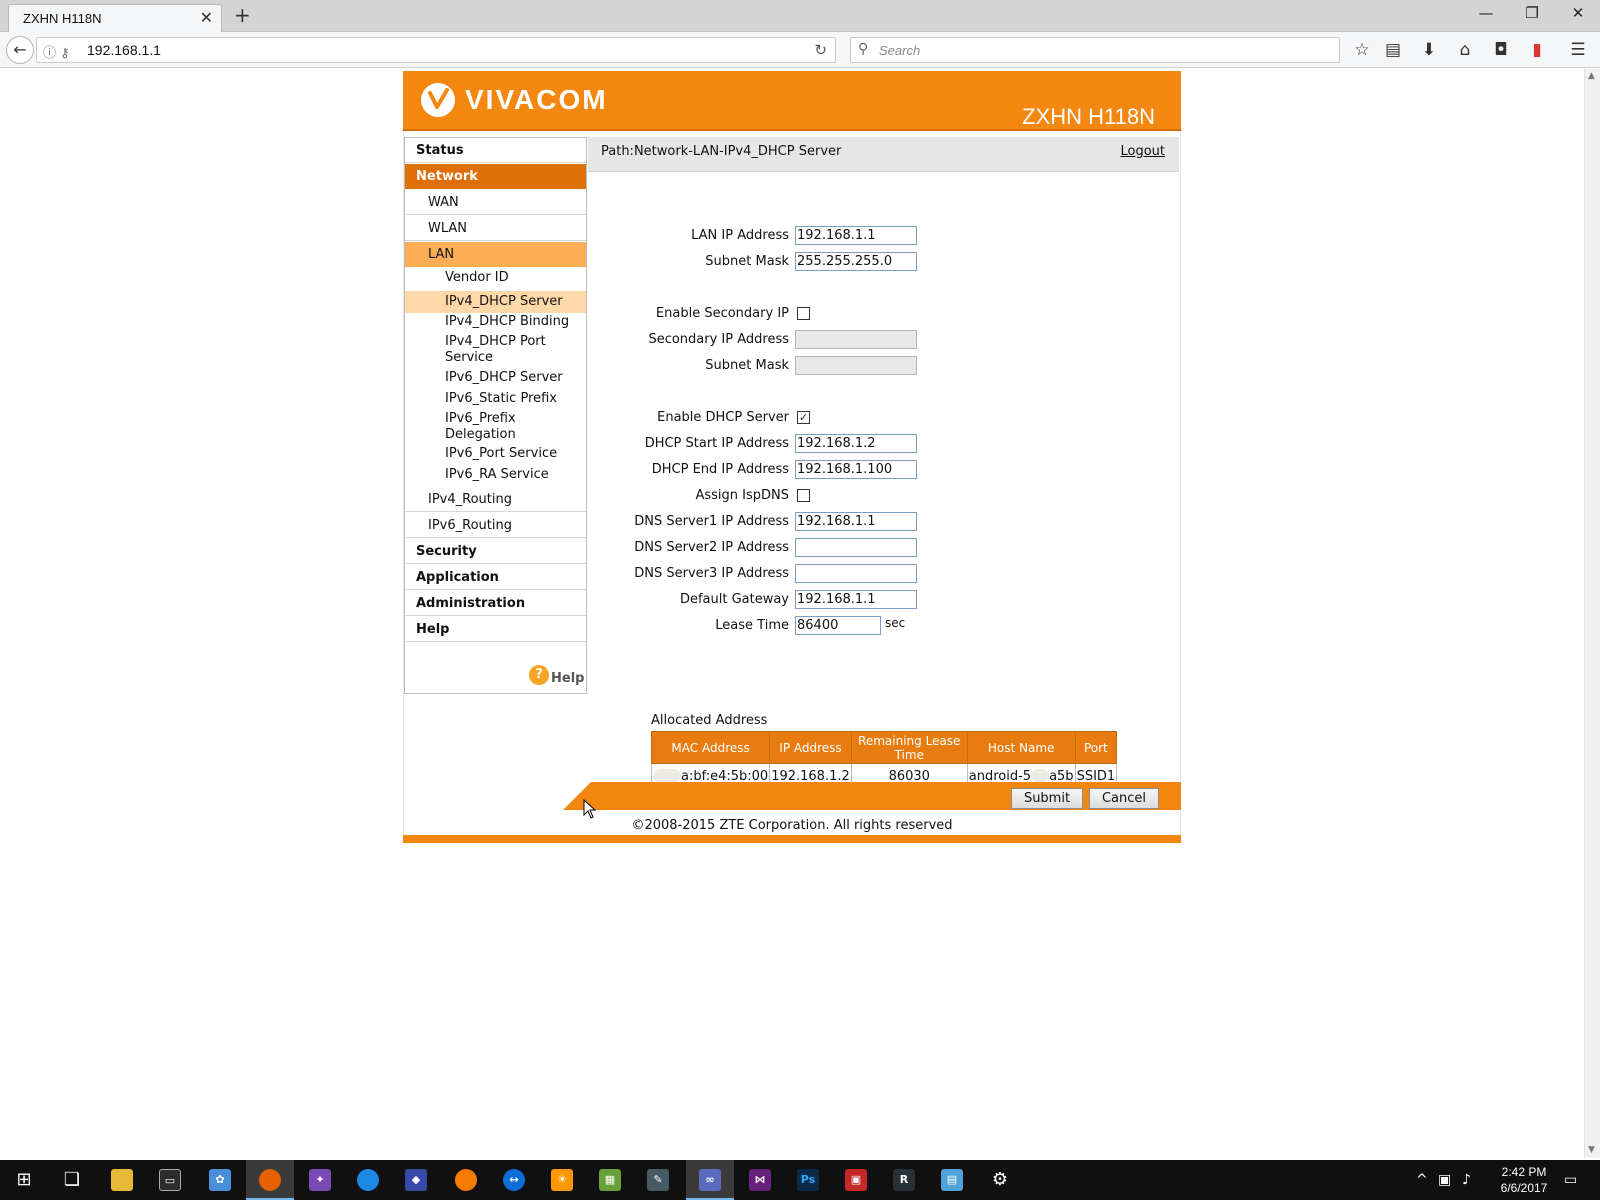  I want to click on volume-icon: ♪, so click(1466, 1180).